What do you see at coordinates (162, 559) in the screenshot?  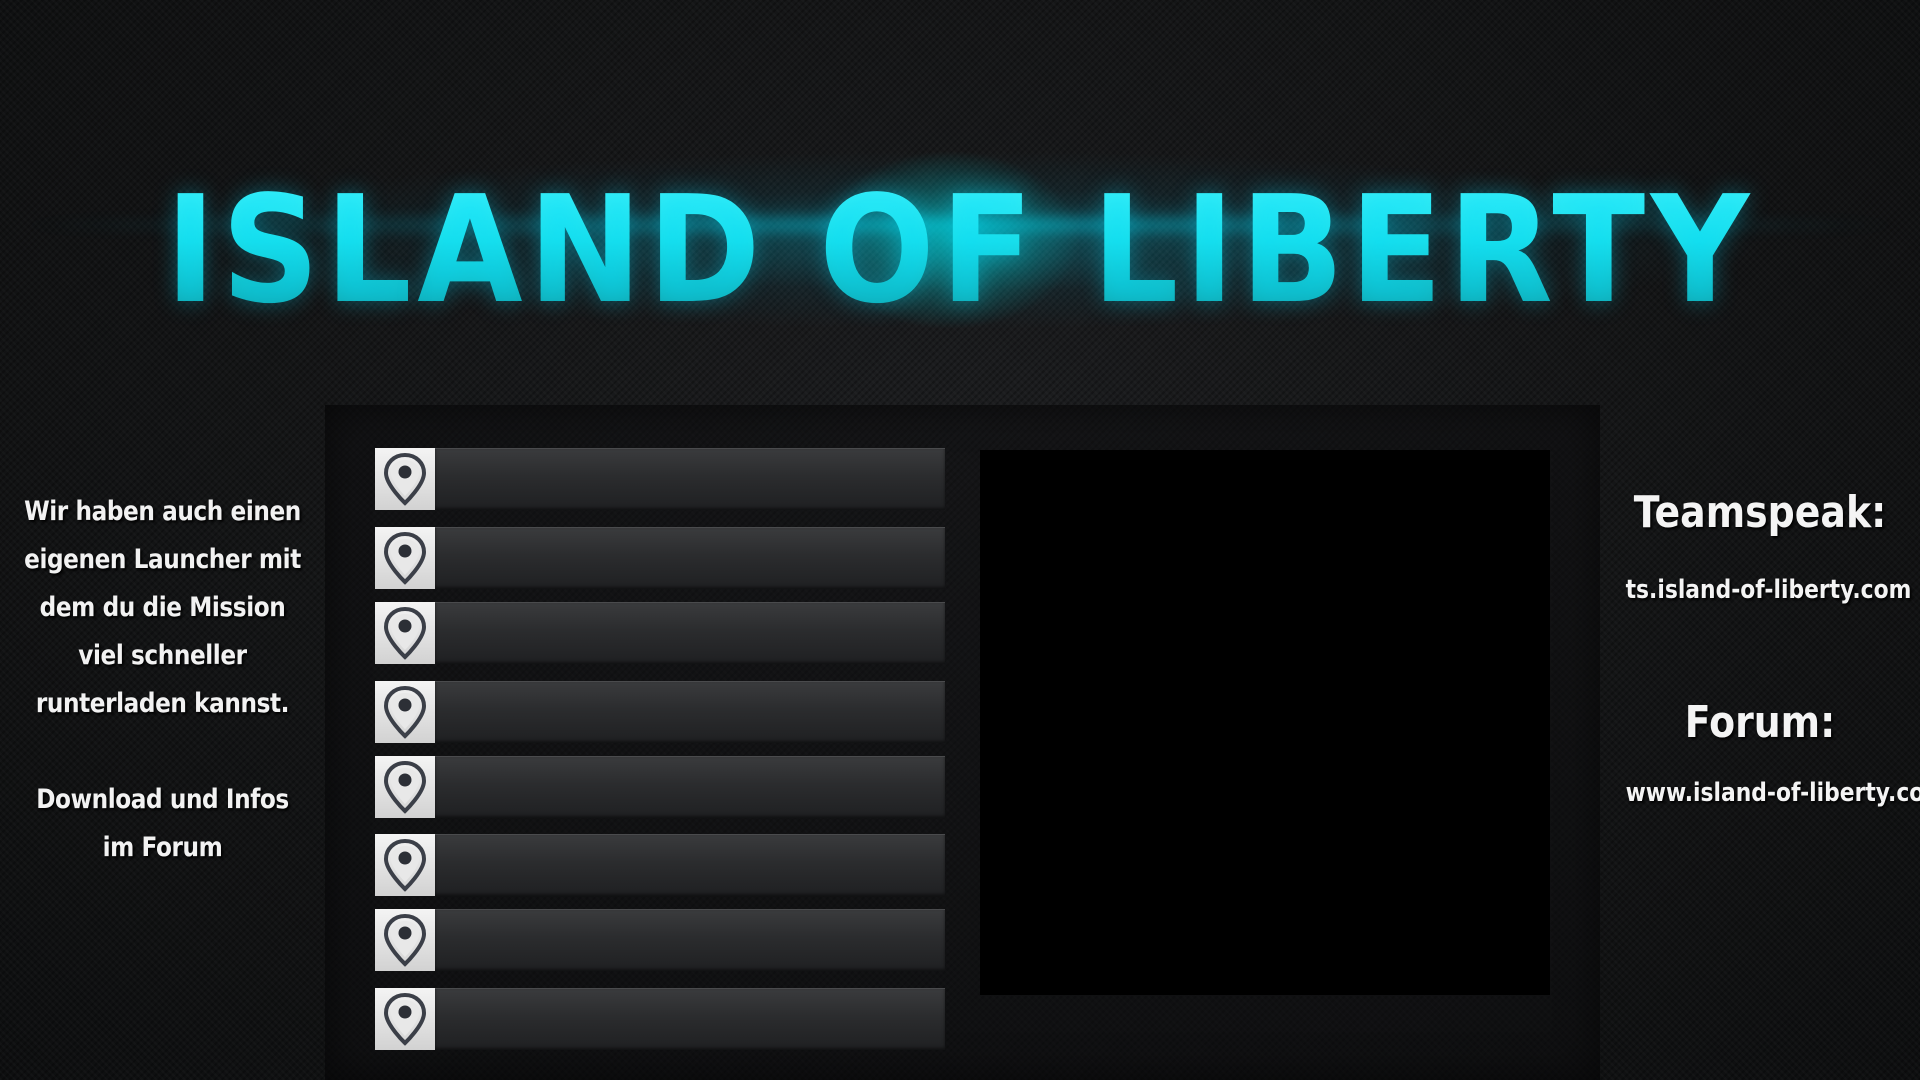 I see `info-line: eigenen Launcher mit` at bounding box center [162, 559].